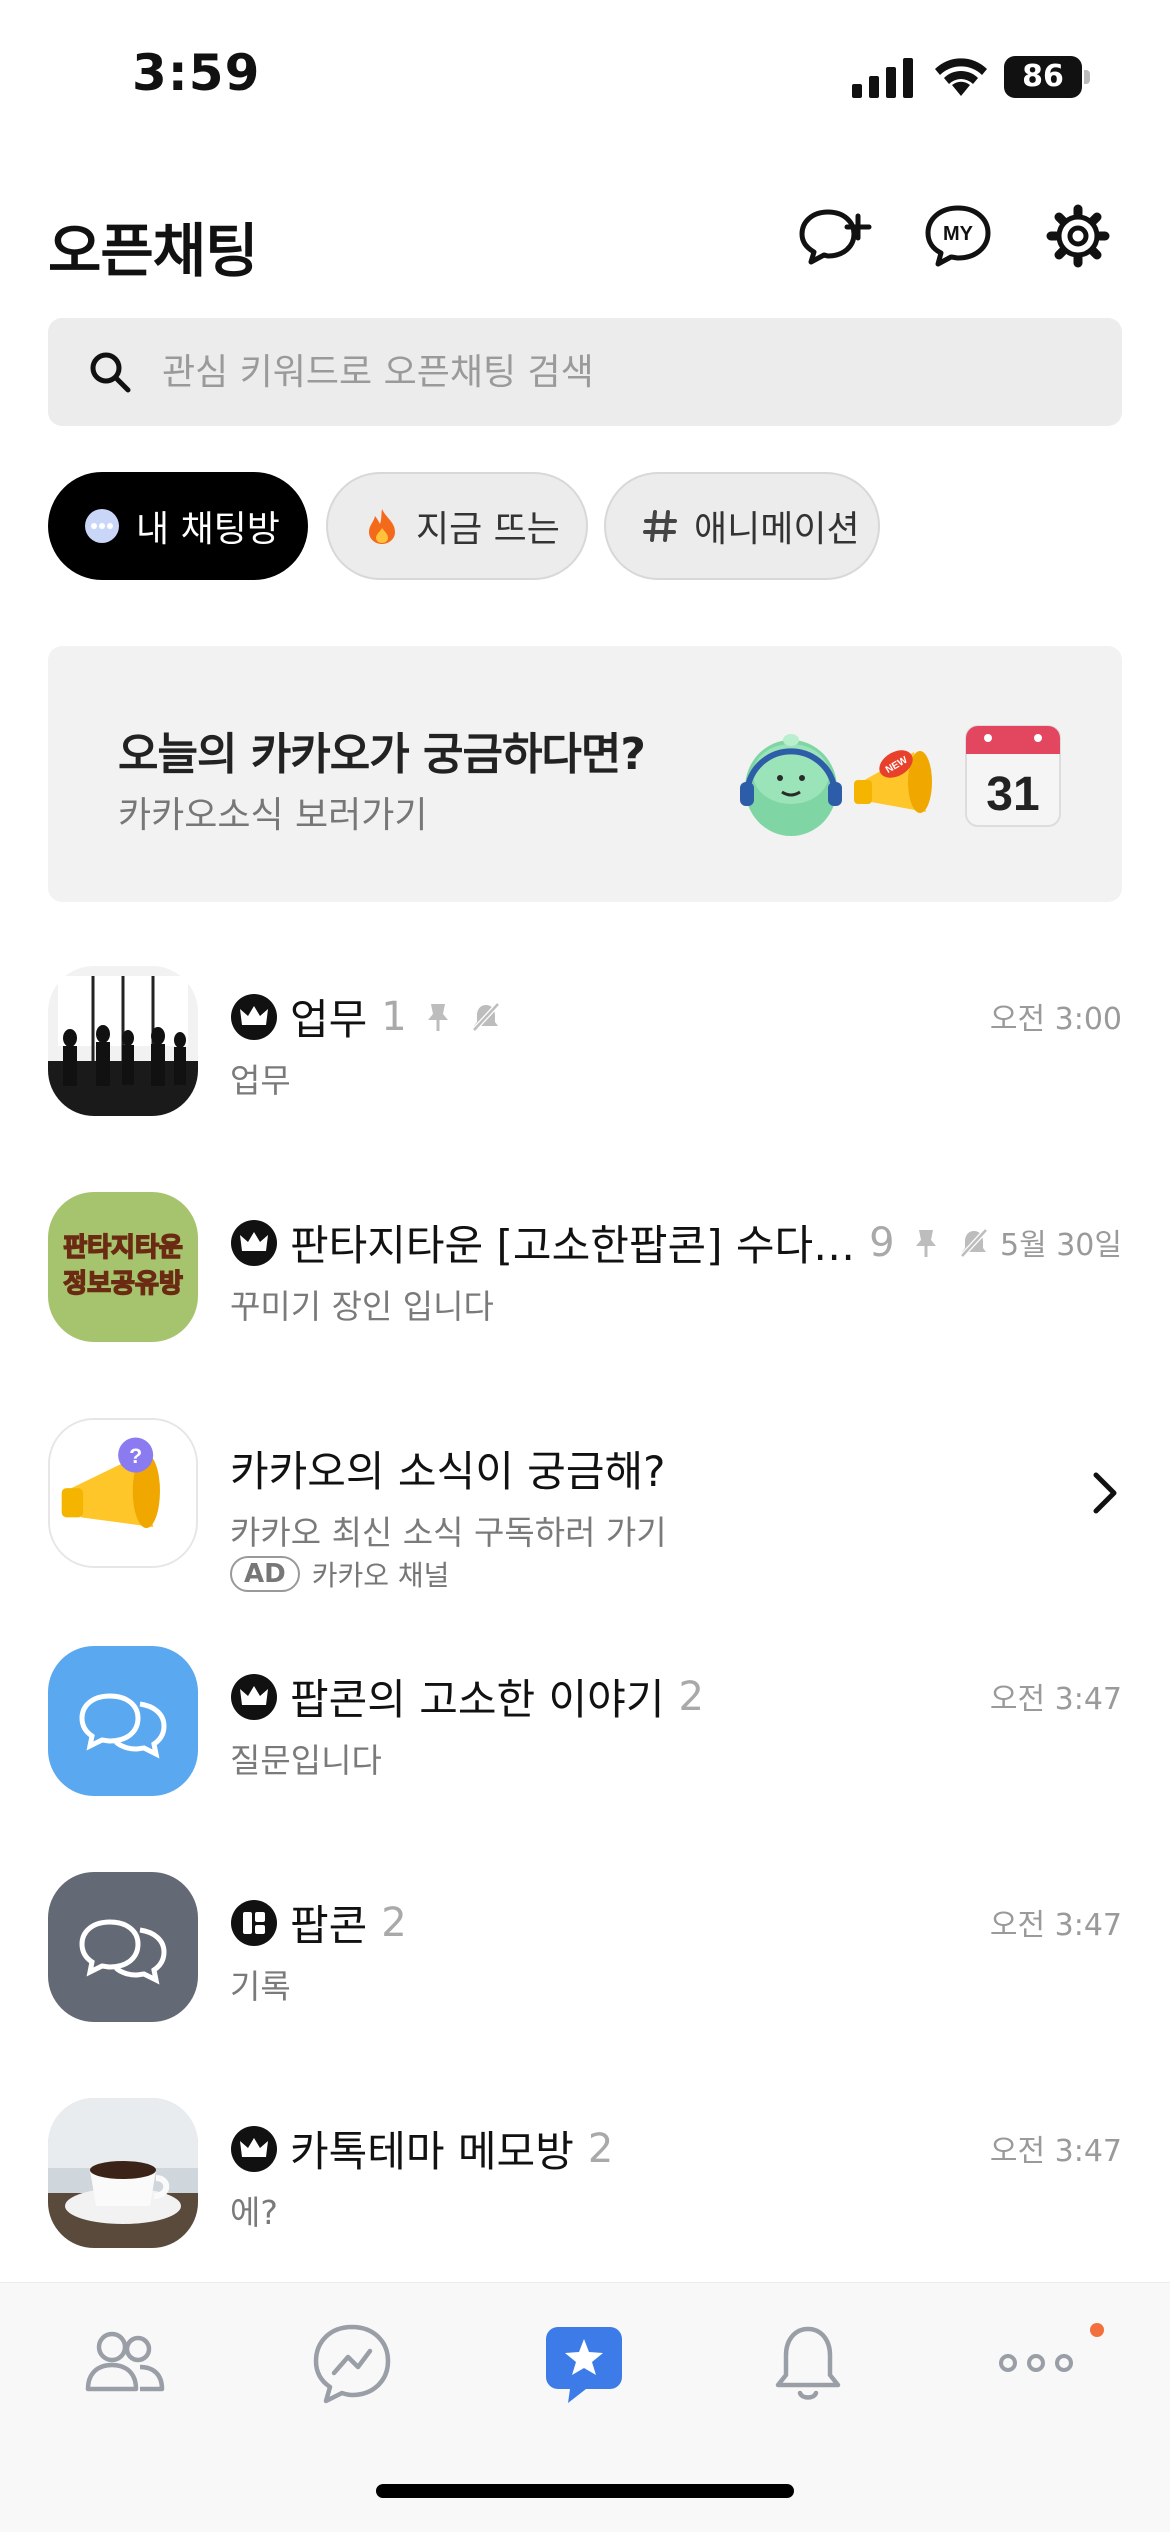 The width and height of the screenshot is (1170, 2532). What do you see at coordinates (265, 1574) in the screenshot?
I see `ad-badge: AD` at bounding box center [265, 1574].